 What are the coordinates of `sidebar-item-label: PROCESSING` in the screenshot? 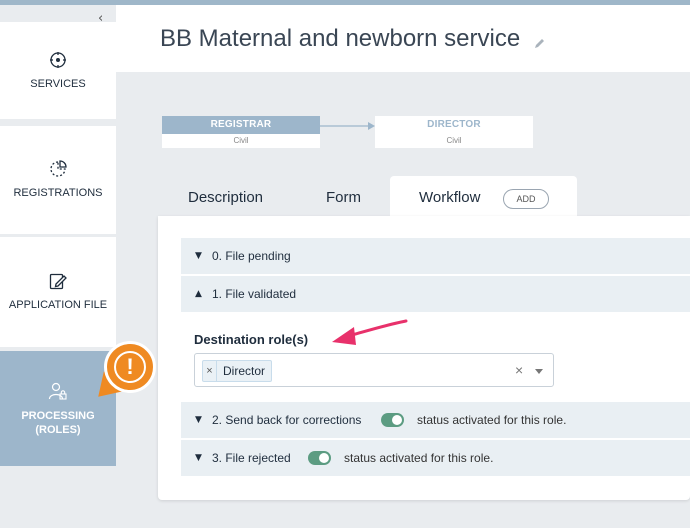 It's located at (58, 415).